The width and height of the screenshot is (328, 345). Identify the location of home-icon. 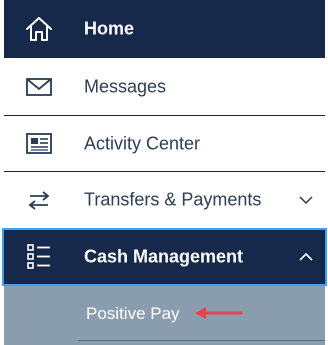
(39, 29).